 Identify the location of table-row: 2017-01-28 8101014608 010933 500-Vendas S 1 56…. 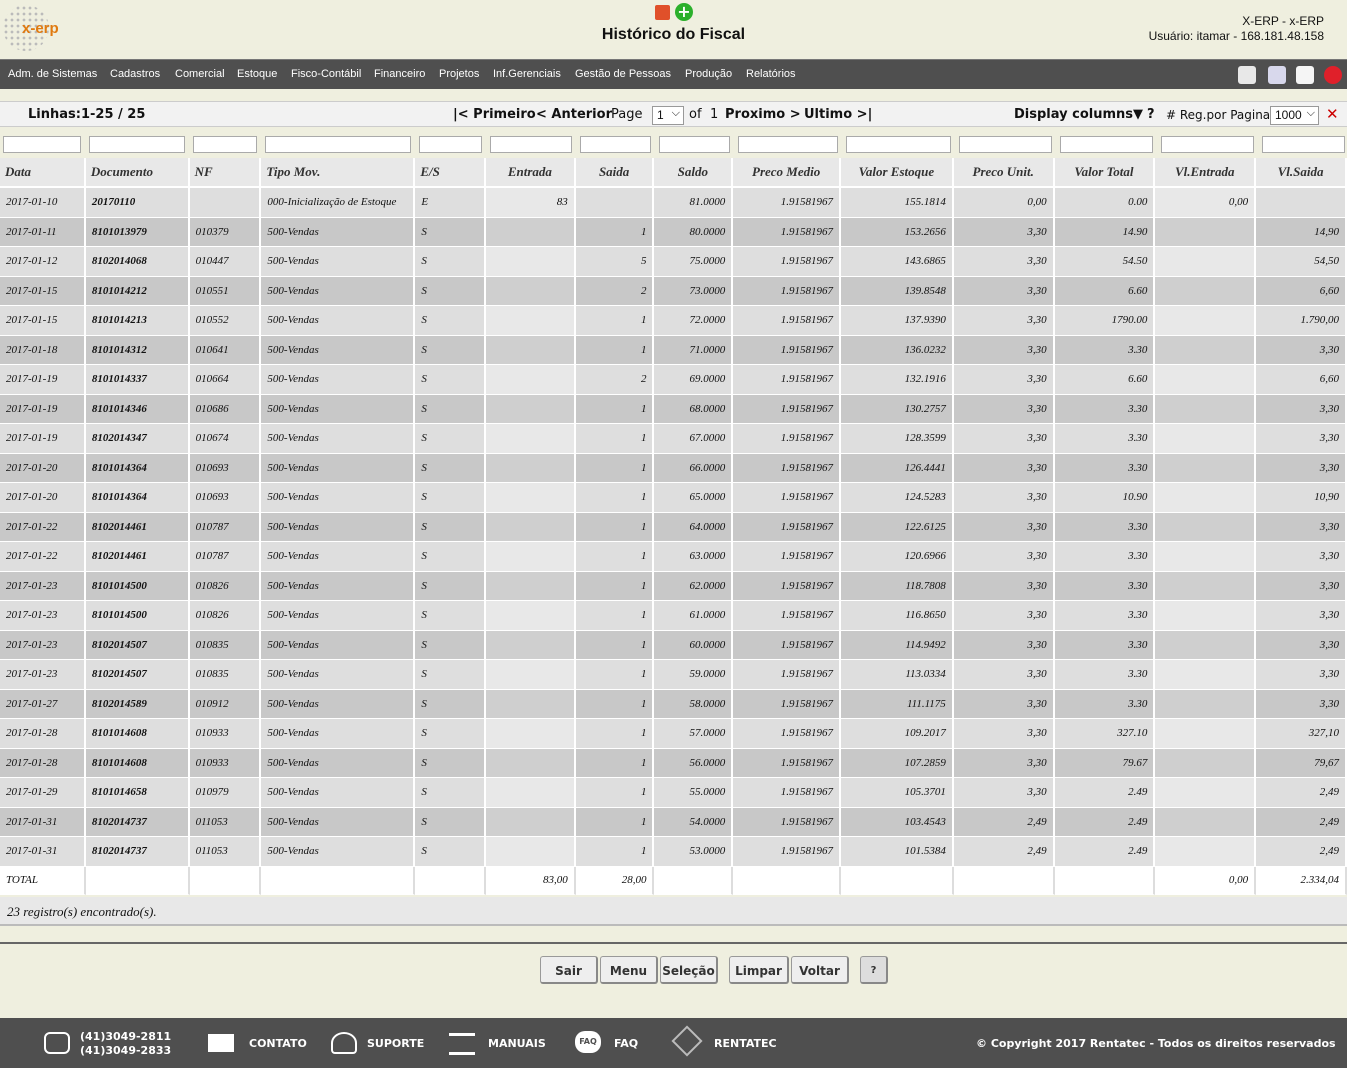
(673, 763).